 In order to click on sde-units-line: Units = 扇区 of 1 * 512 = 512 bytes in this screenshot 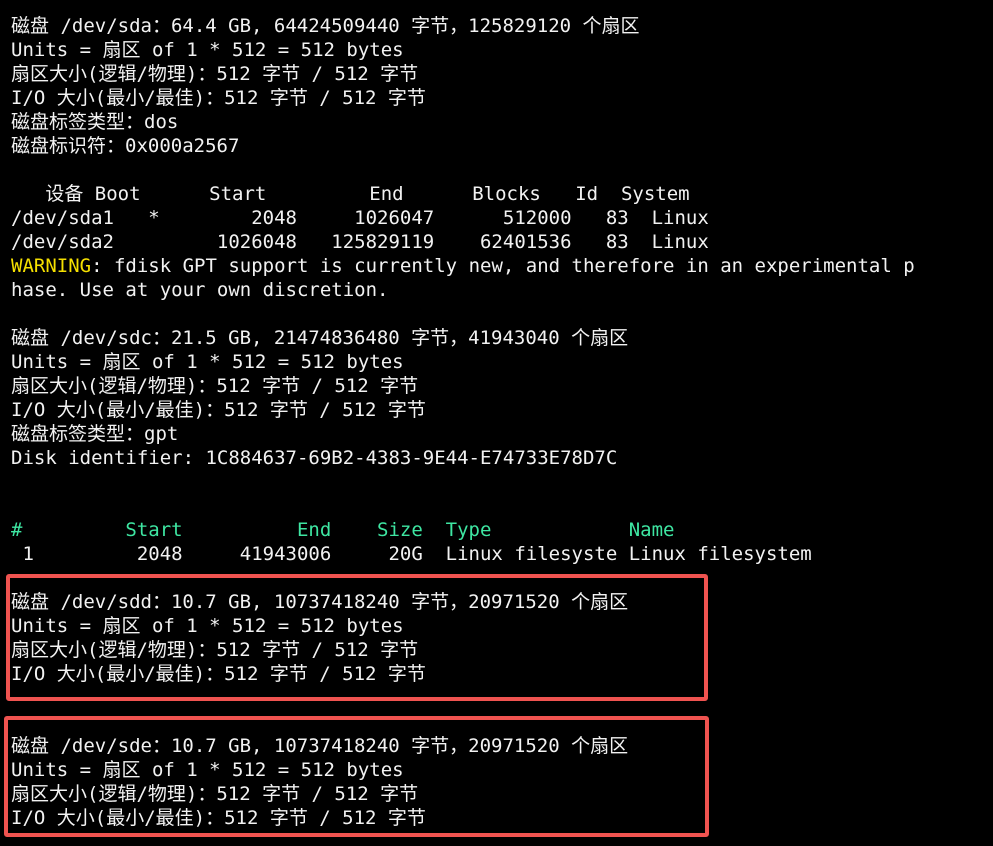, I will do `click(207, 770)`.